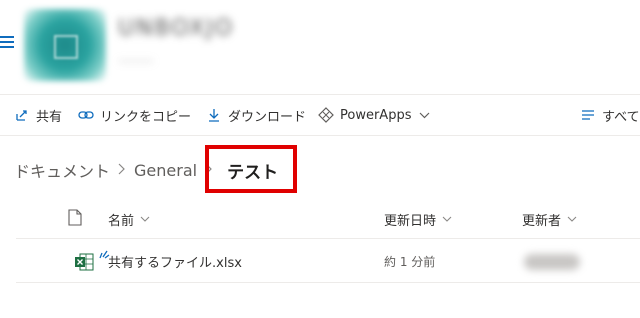  Describe the element at coordinates (146, 117) in the screenshot. I see `copy-link-label: リンクをコピー` at that location.